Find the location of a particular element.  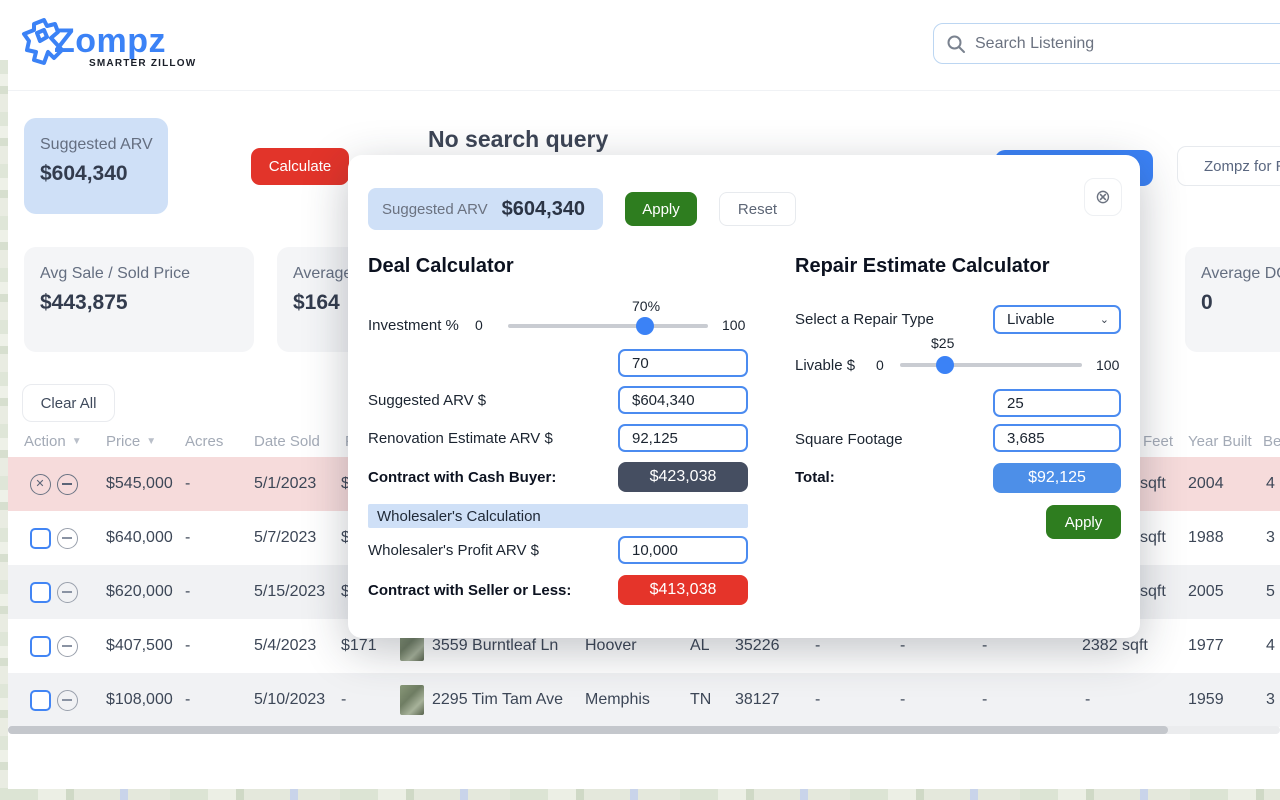

suggested-arv-input is located at coordinates (683, 400).